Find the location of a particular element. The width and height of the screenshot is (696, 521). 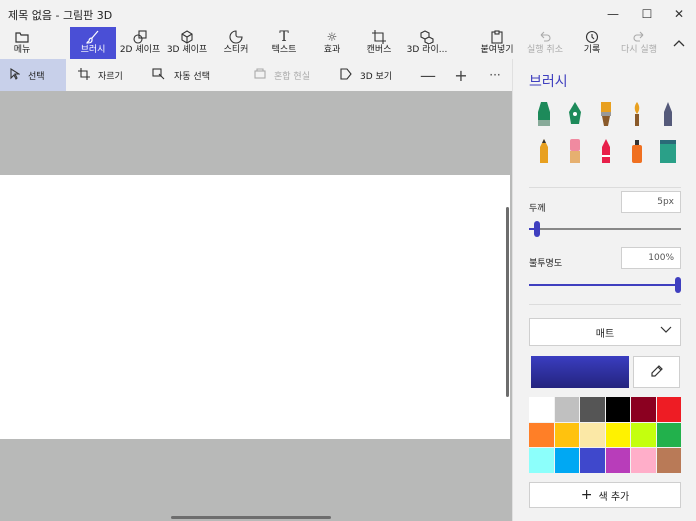

undo-label: 실행 취소 is located at coordinates (545, 50).